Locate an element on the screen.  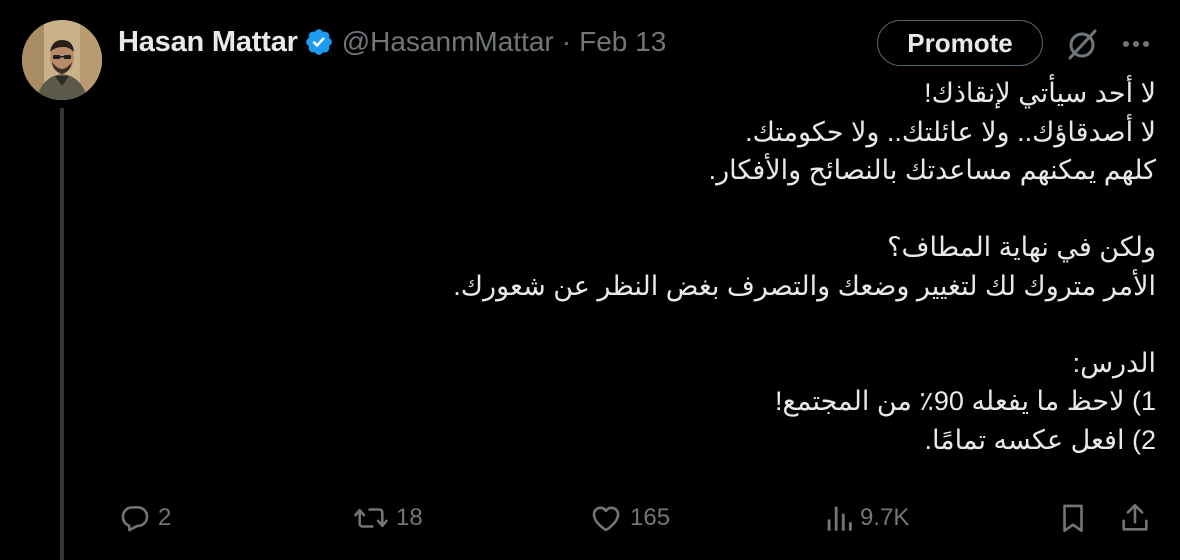
thread-line is located at coordinates (62, 334).